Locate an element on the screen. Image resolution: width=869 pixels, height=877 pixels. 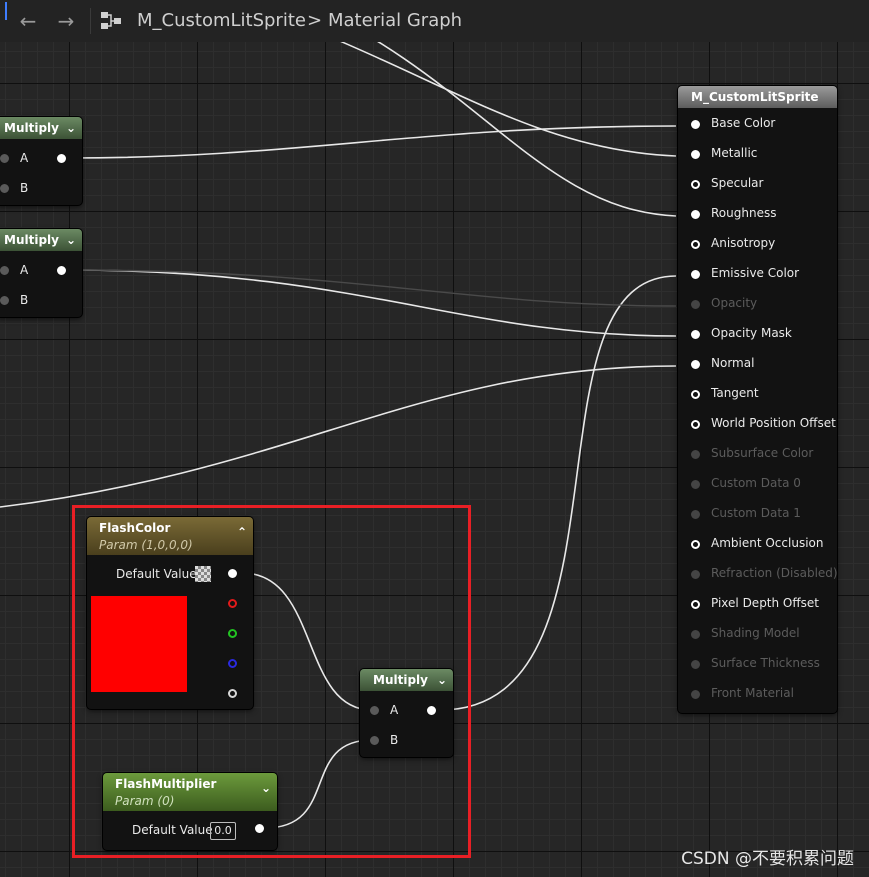
tab-accent is located at coordinates (6, 11).